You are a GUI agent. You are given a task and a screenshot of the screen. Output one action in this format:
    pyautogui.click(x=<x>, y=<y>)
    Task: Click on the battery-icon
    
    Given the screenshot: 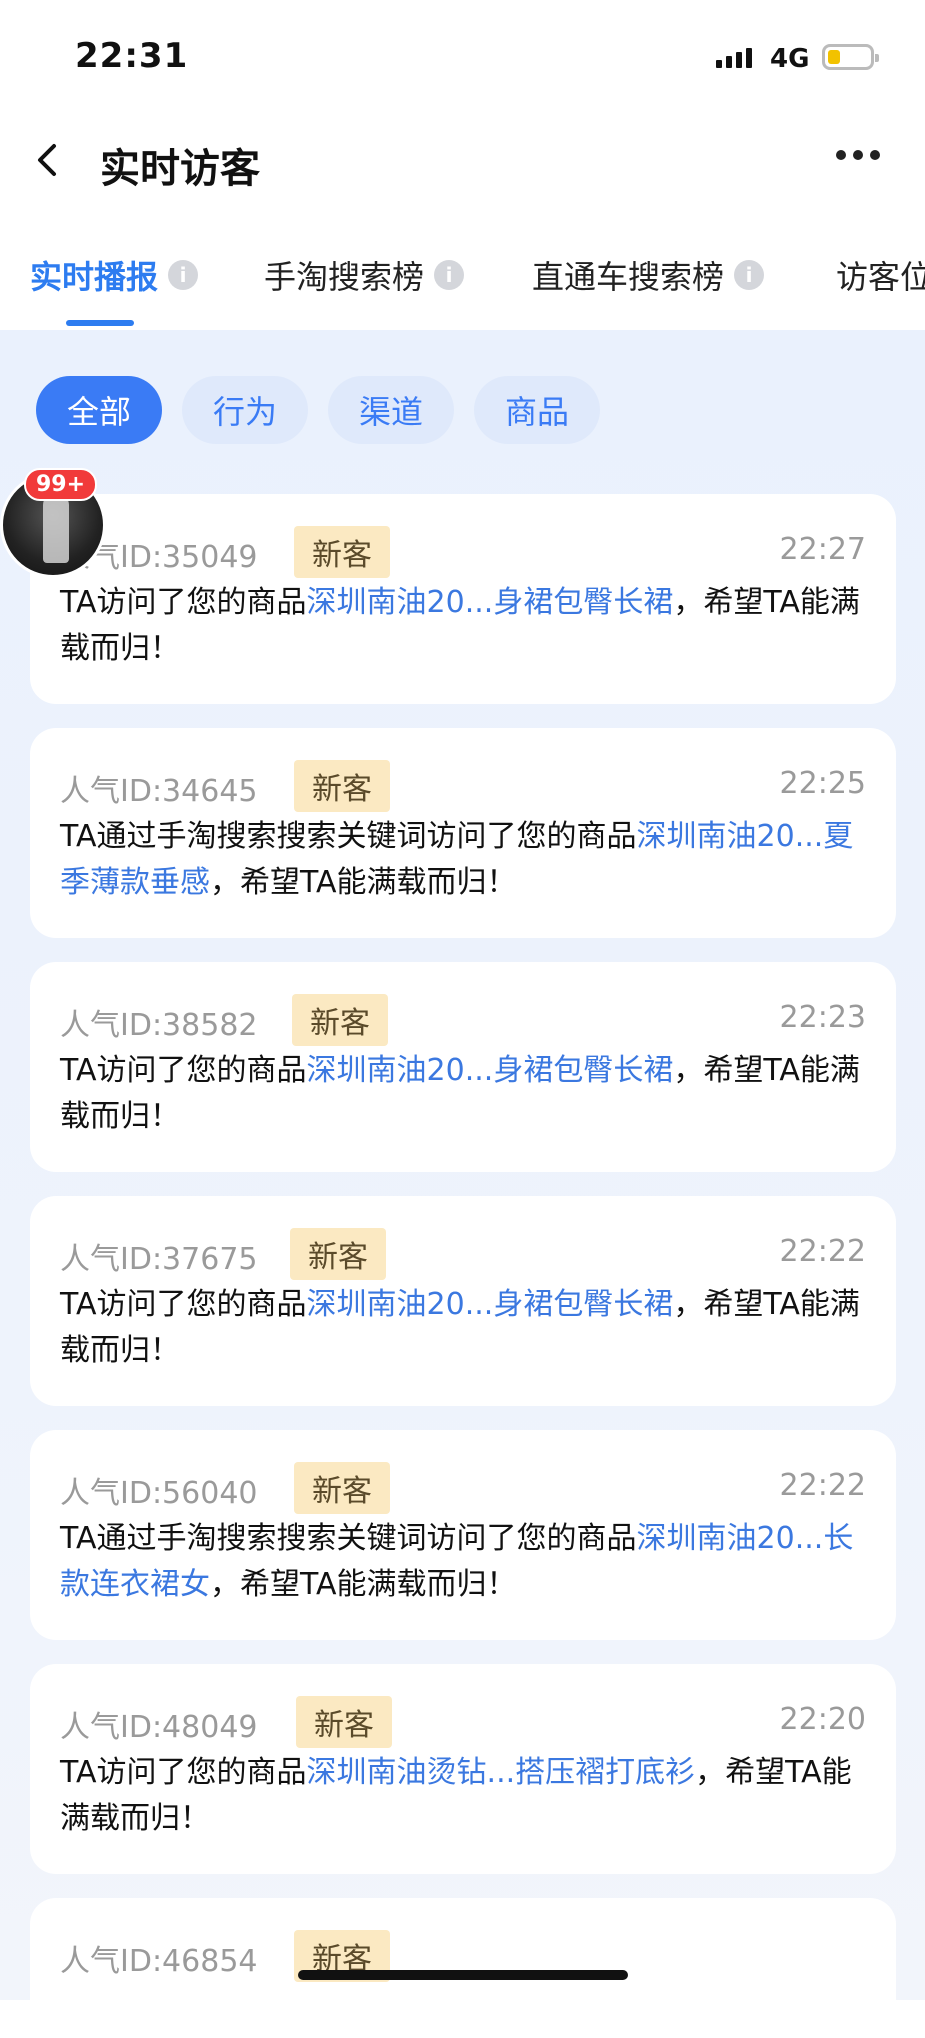 What is the action you would take?
    pyautogui.click(x=850, y=57)
    